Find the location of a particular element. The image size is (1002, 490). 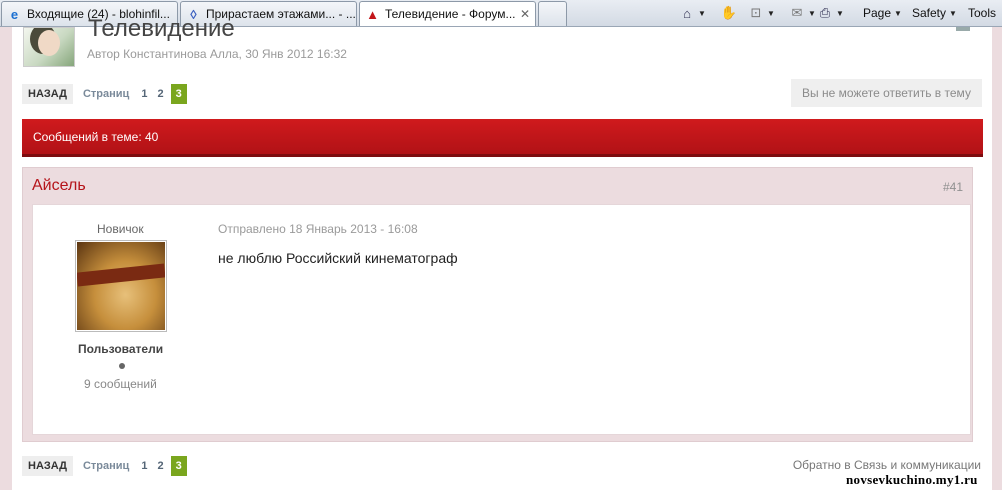

home-icon: ⌂ is located at coordinates (687, 13).